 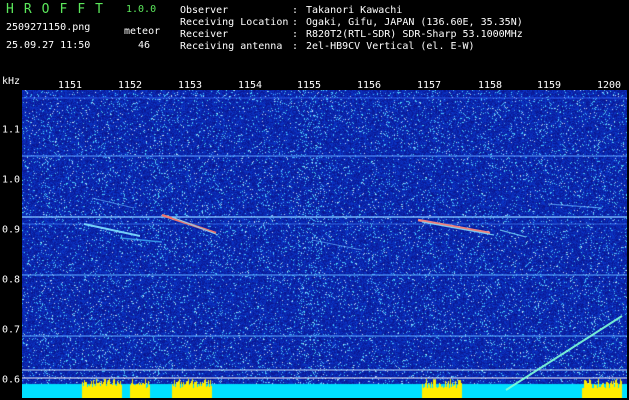 I want to click on app-title: HROFFT, so click(x=59, y=9).